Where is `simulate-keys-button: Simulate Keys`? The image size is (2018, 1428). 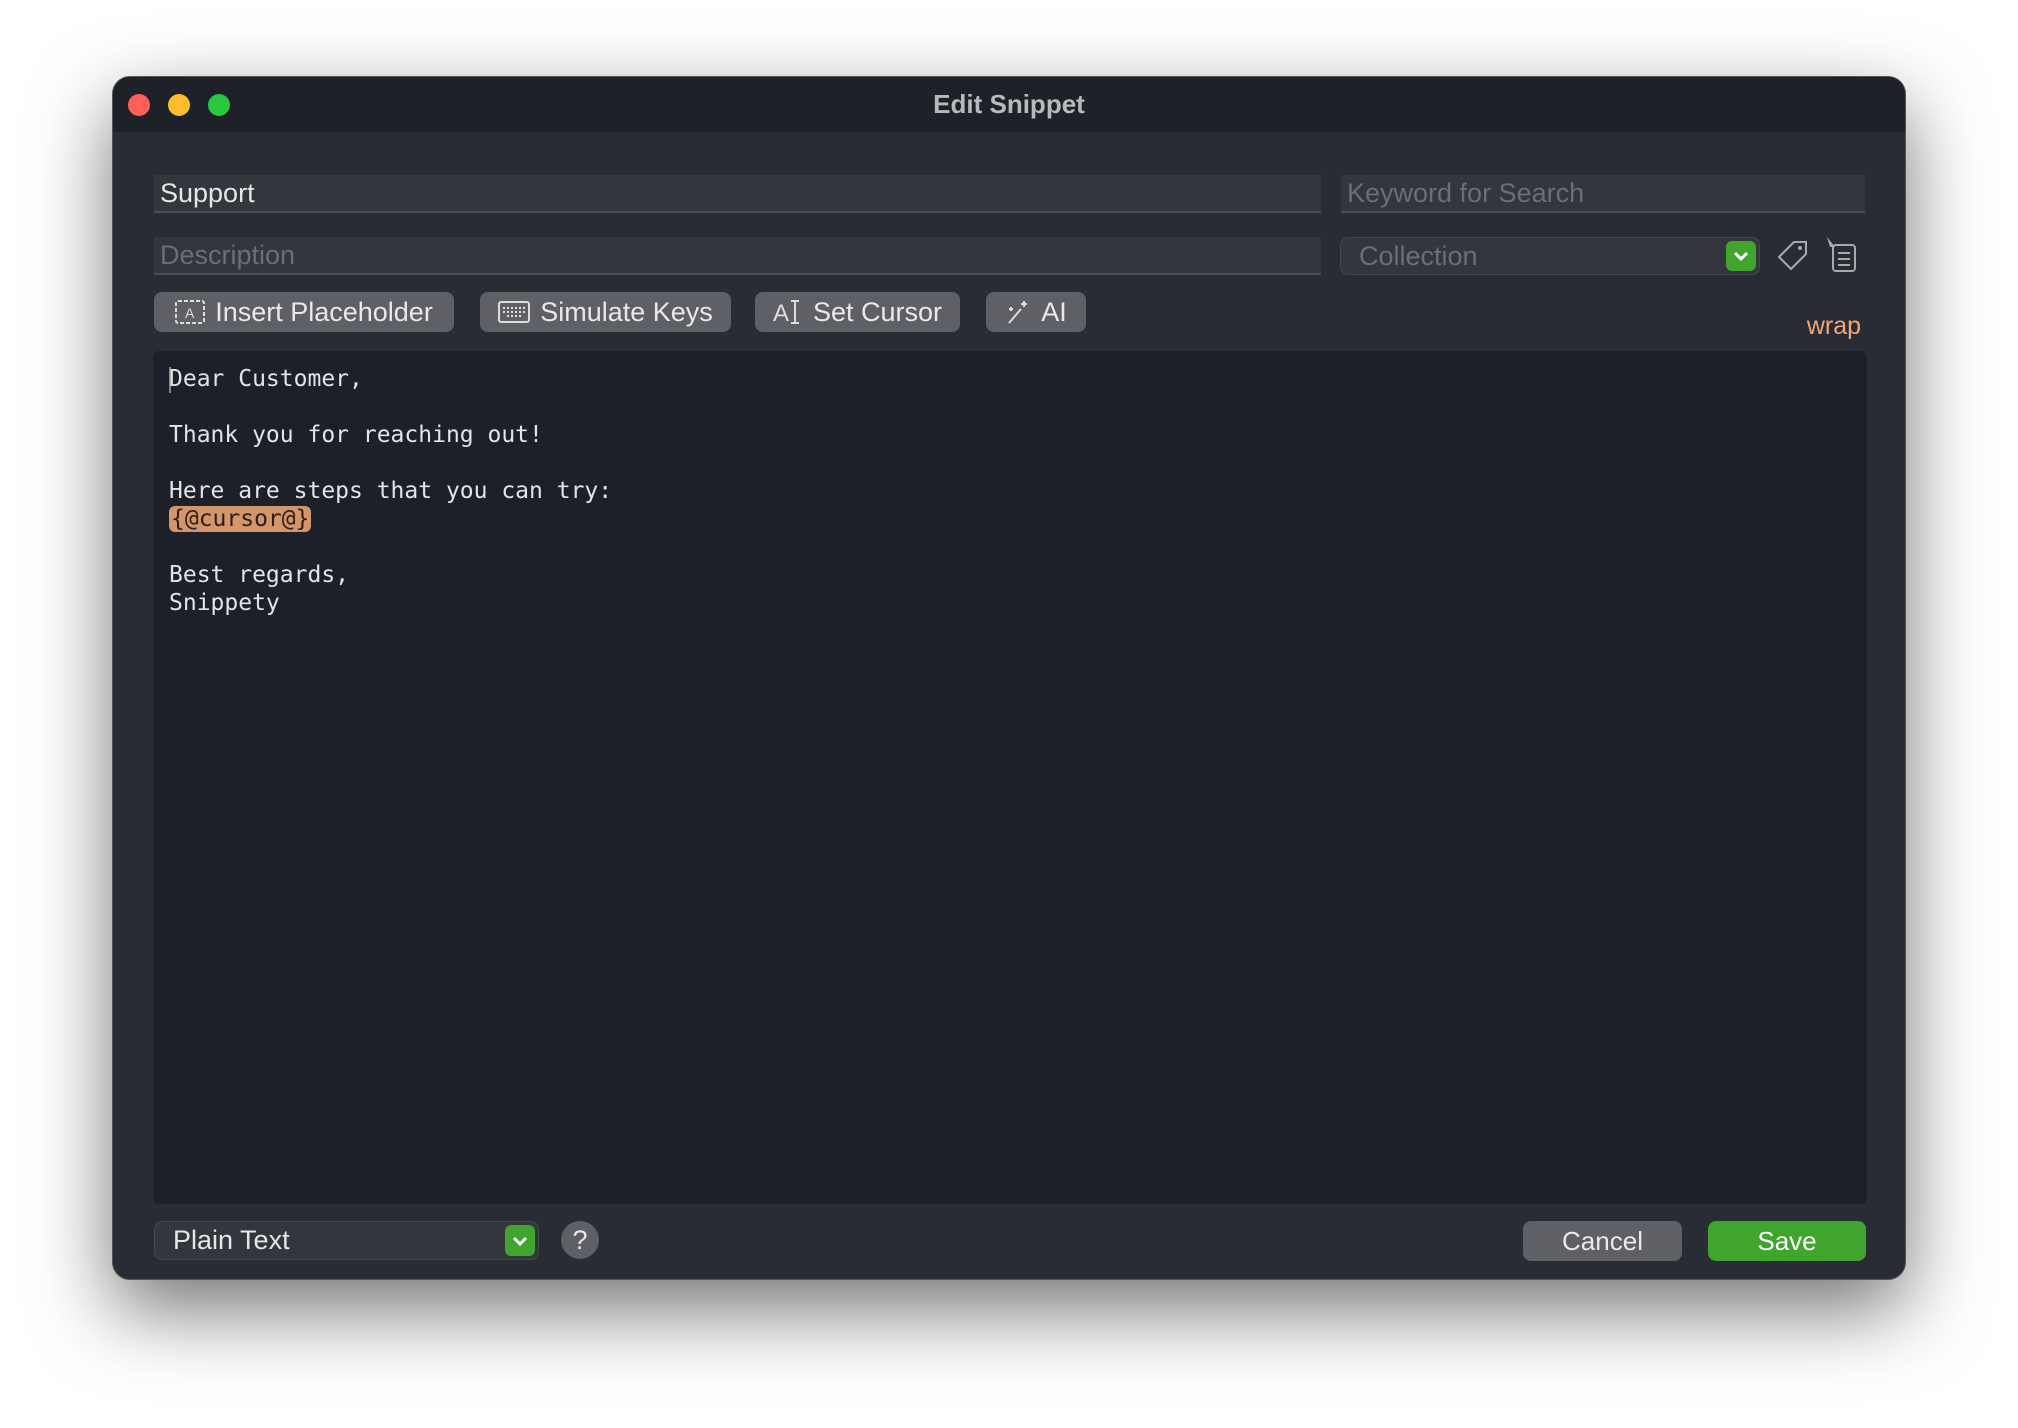 simulate-keys-button: Simulate Keys is located at coordinates (605, 312).